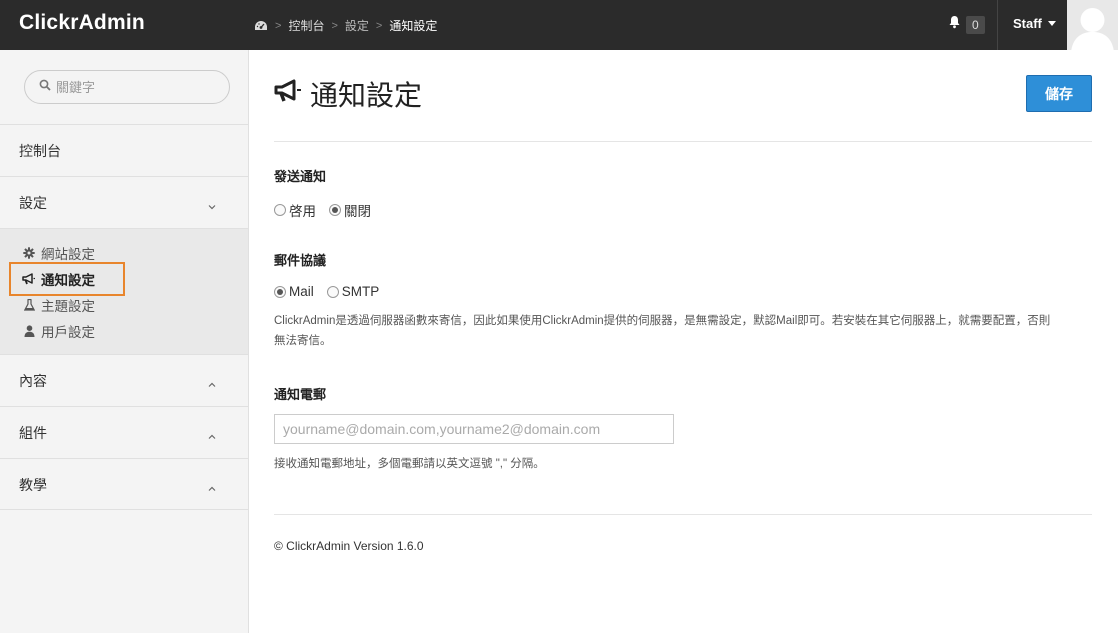 This screenshot has height=633, width=1118. Describe the element at coordinates (1059, 93) in the screenshot. I see `save-button: 儲存` at that location.